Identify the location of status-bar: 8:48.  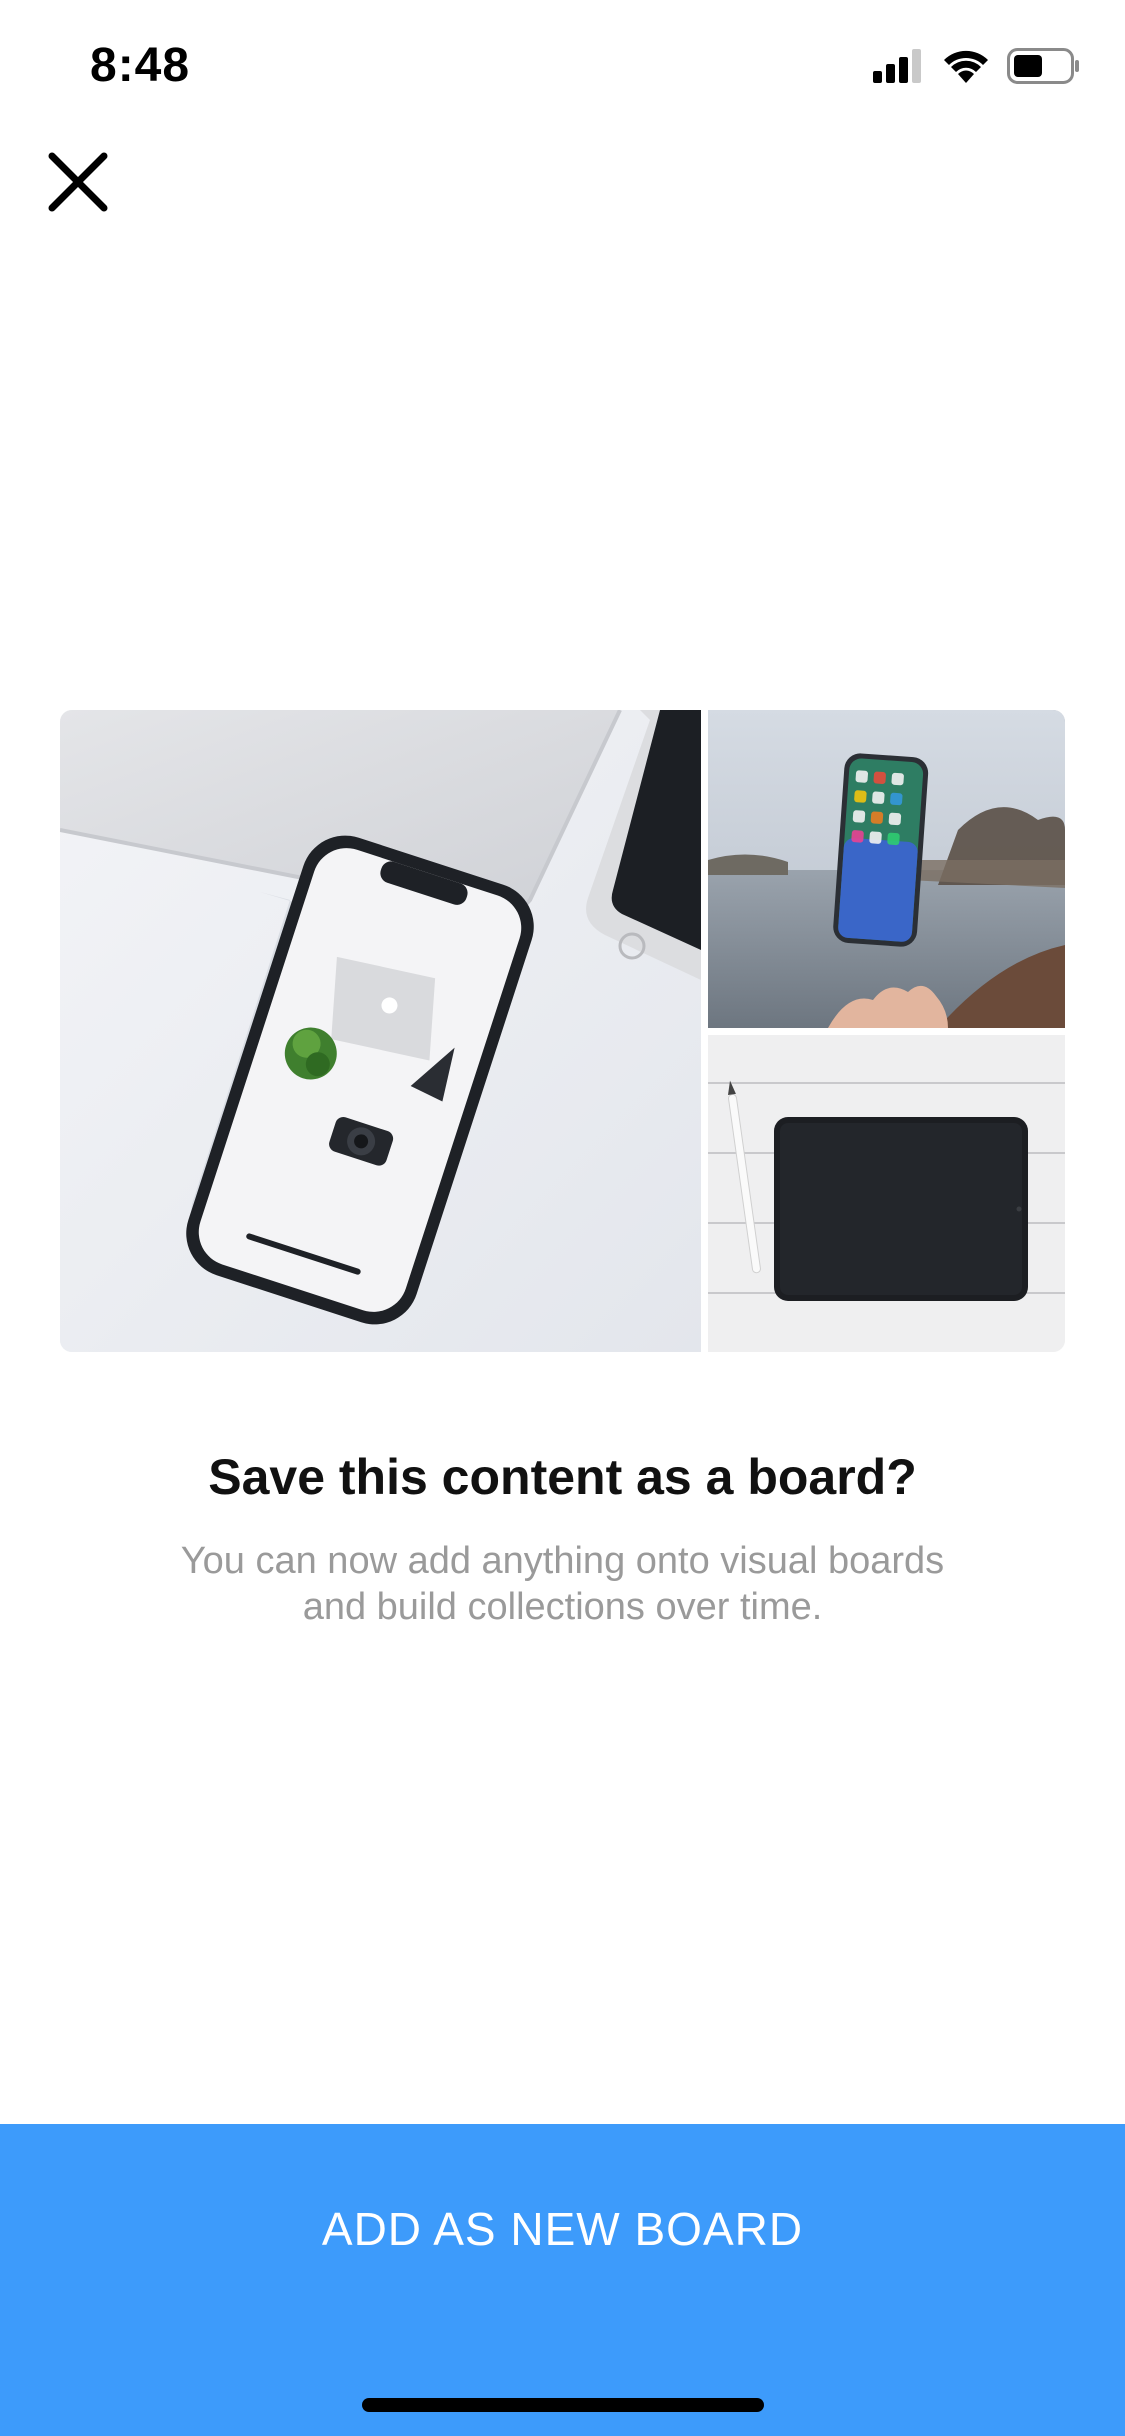
(562, 66).